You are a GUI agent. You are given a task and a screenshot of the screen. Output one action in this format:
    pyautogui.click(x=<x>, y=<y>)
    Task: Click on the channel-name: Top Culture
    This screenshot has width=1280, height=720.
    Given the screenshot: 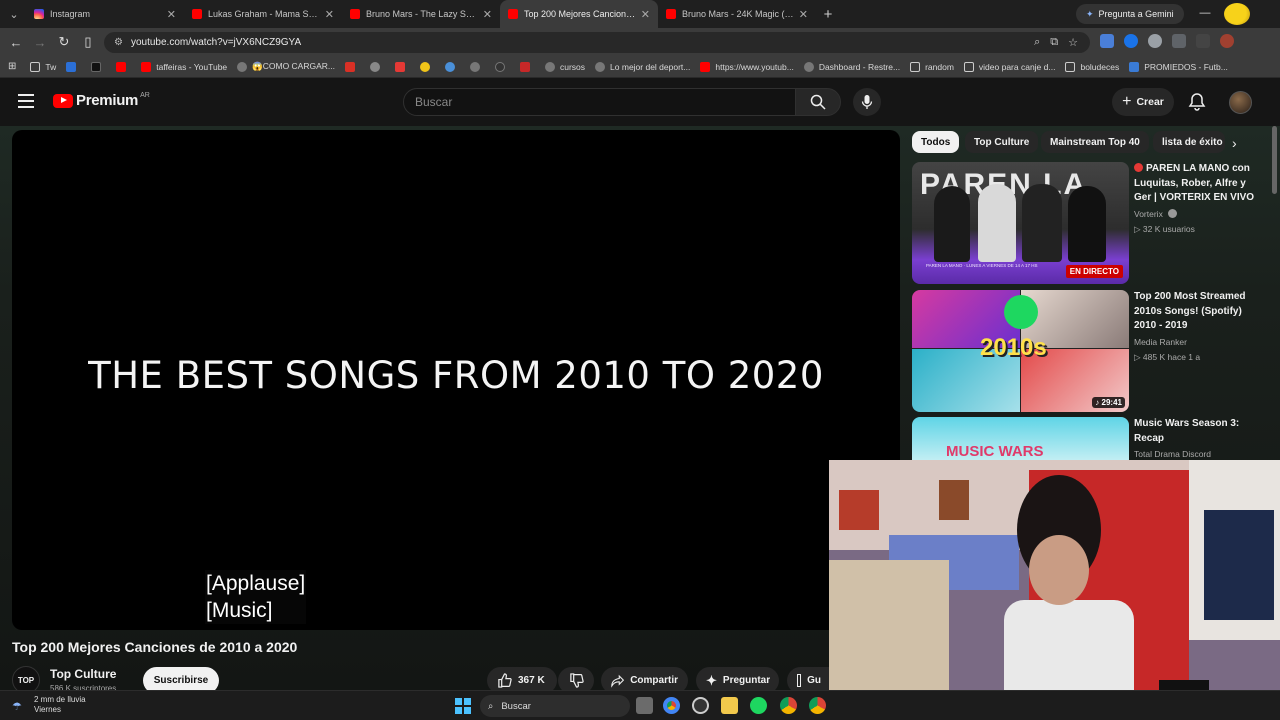 What is the action you would take?
    pyautogui.click(x=83, y=674)
    